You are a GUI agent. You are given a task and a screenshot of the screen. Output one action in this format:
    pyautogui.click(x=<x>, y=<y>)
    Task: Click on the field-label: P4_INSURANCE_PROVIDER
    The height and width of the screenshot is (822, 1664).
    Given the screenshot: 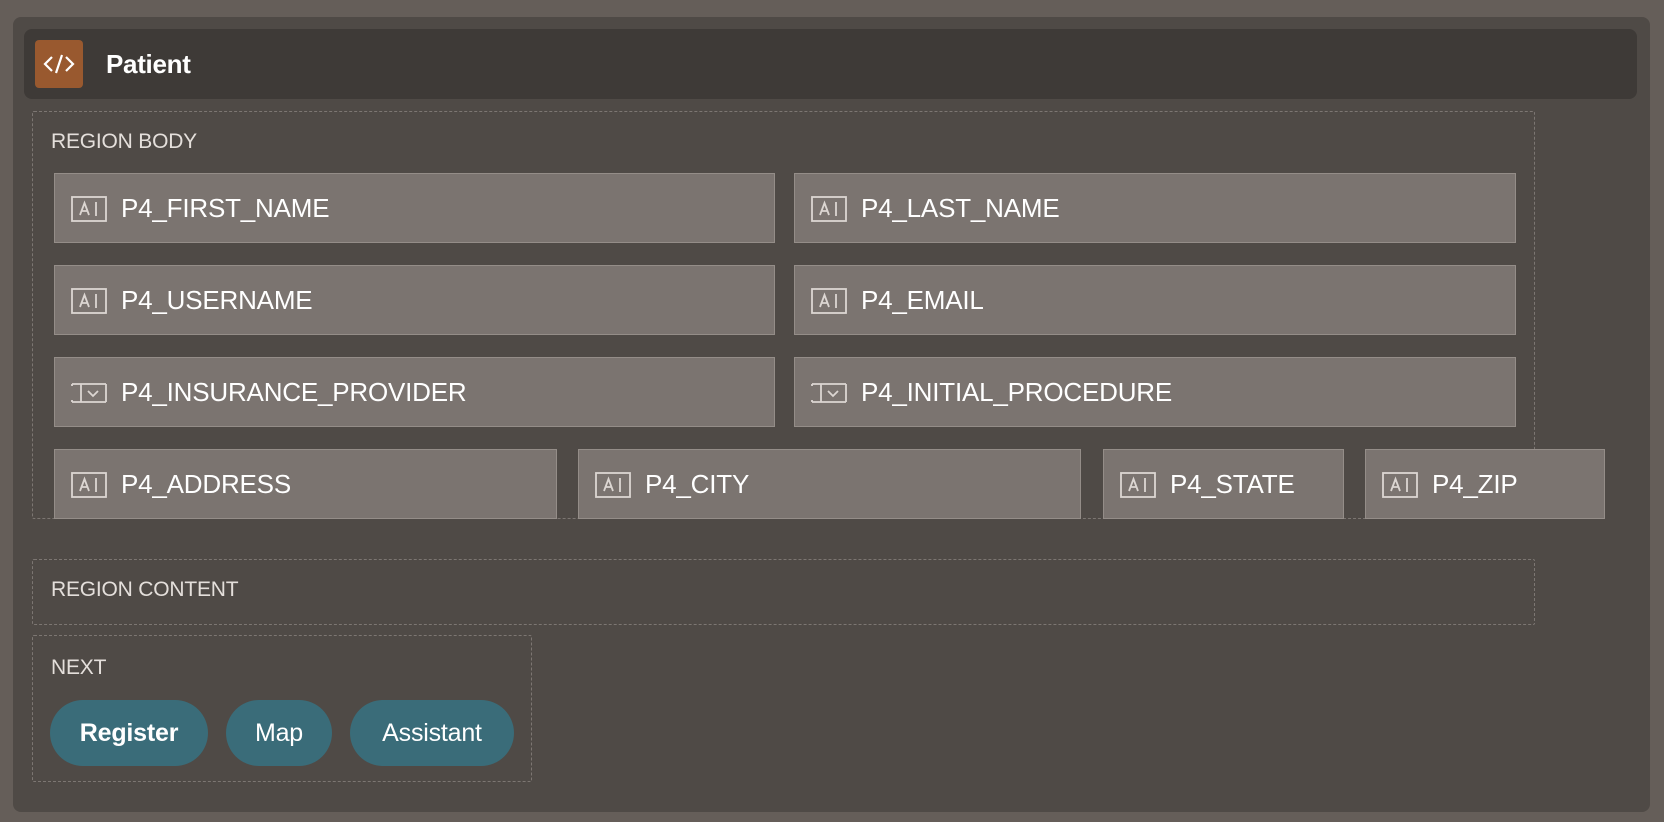 What is the action you would take?
    pyautogui.click(x=294, y=392)
    